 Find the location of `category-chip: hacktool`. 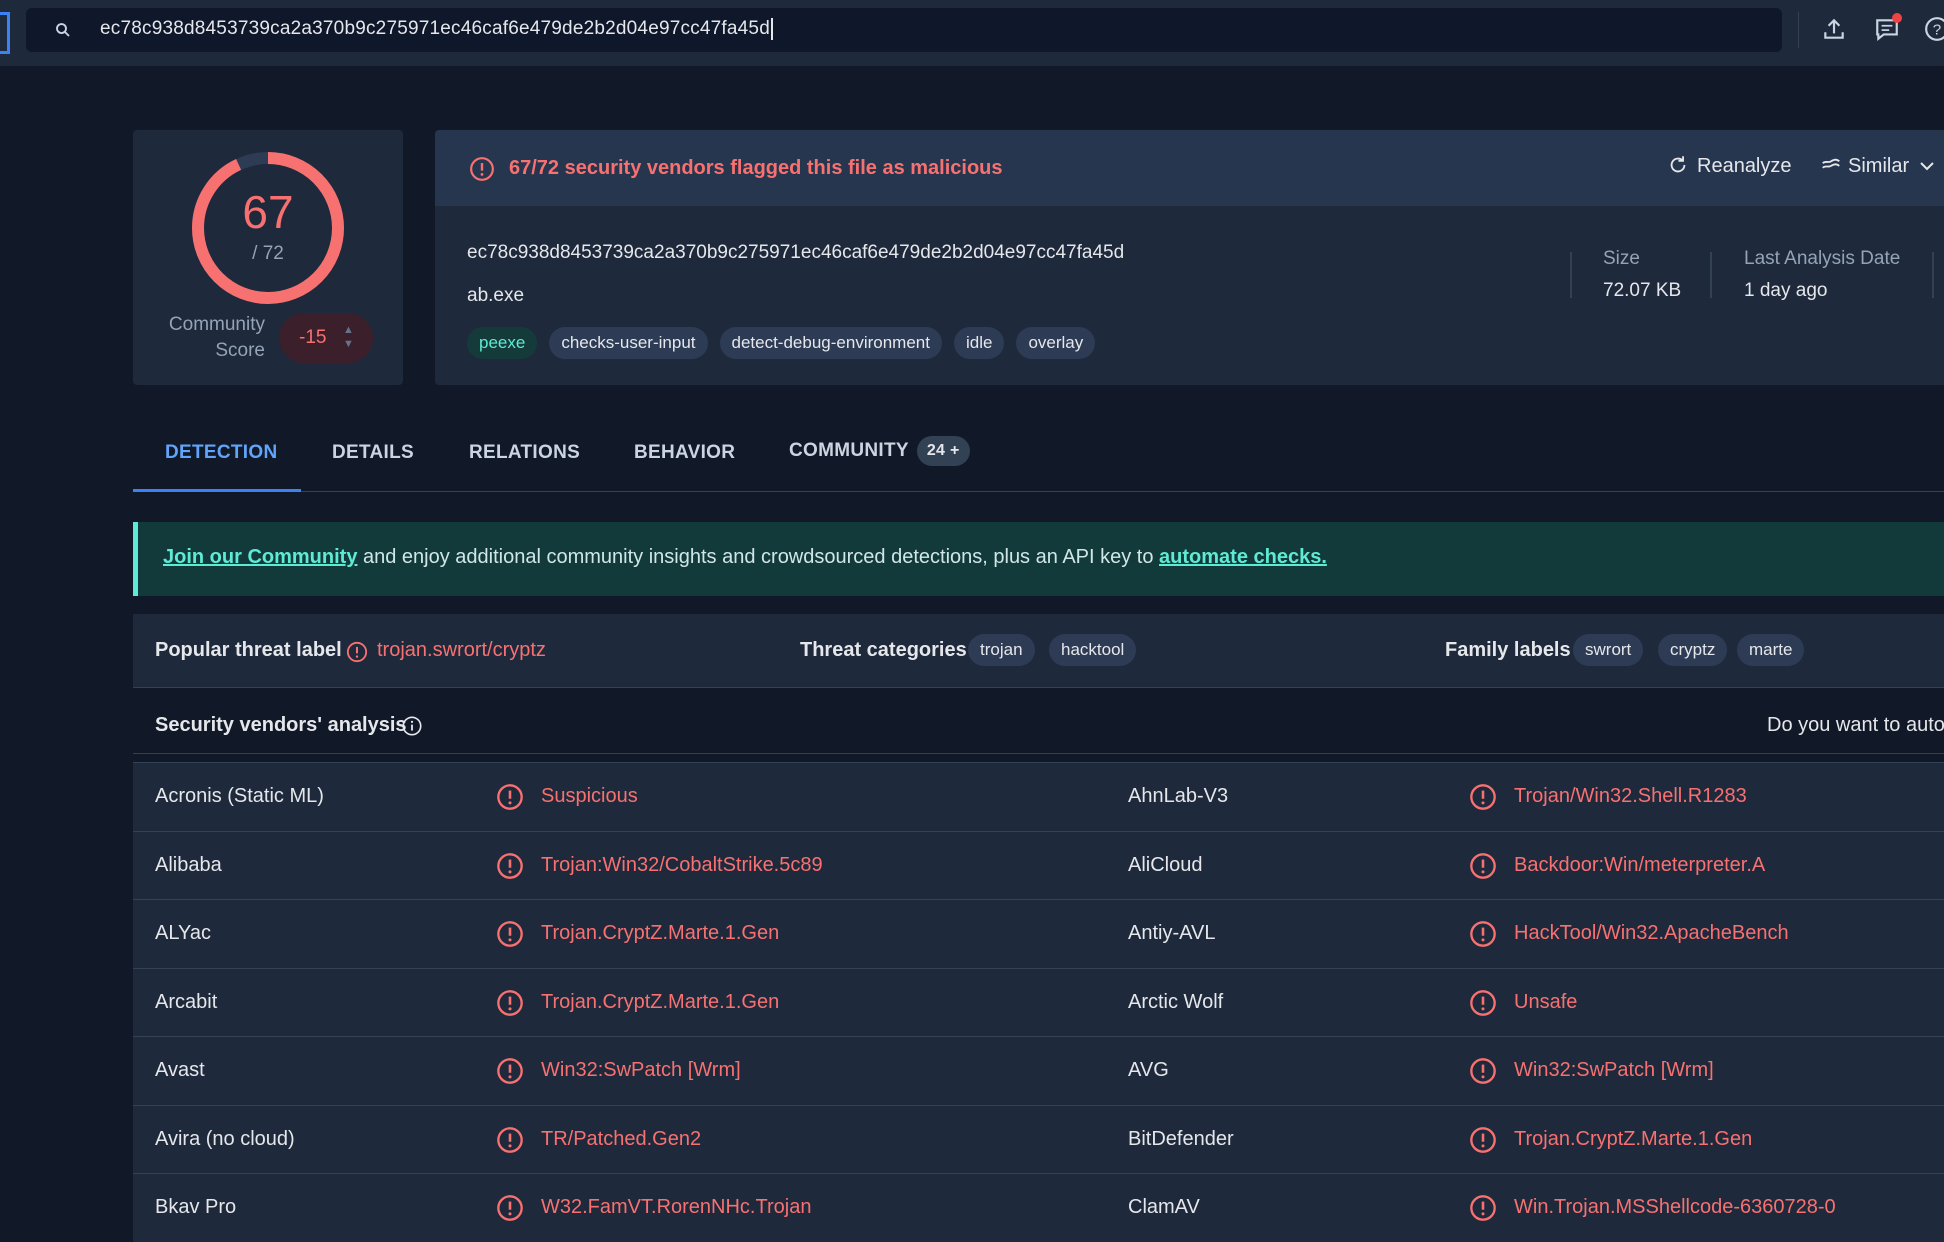

category-chip: hacktool is located at coordinates (1093, 650).